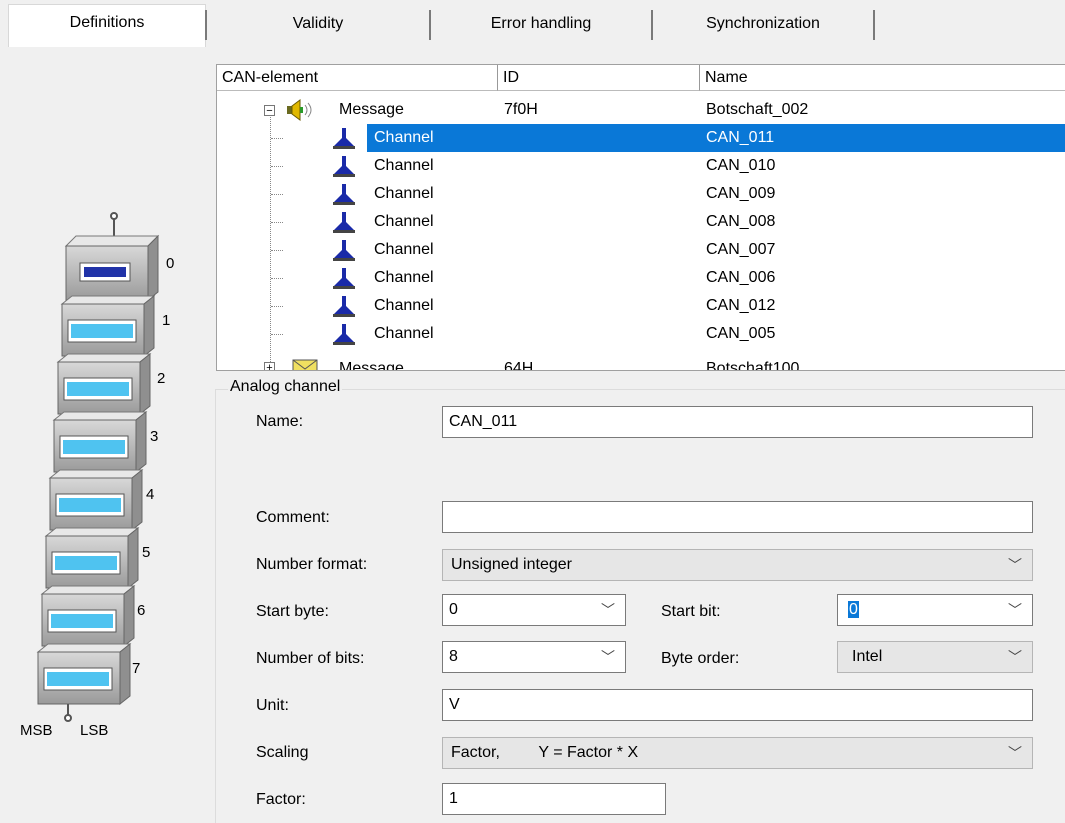  I want to click on byte-2-module, so click(104, 384).